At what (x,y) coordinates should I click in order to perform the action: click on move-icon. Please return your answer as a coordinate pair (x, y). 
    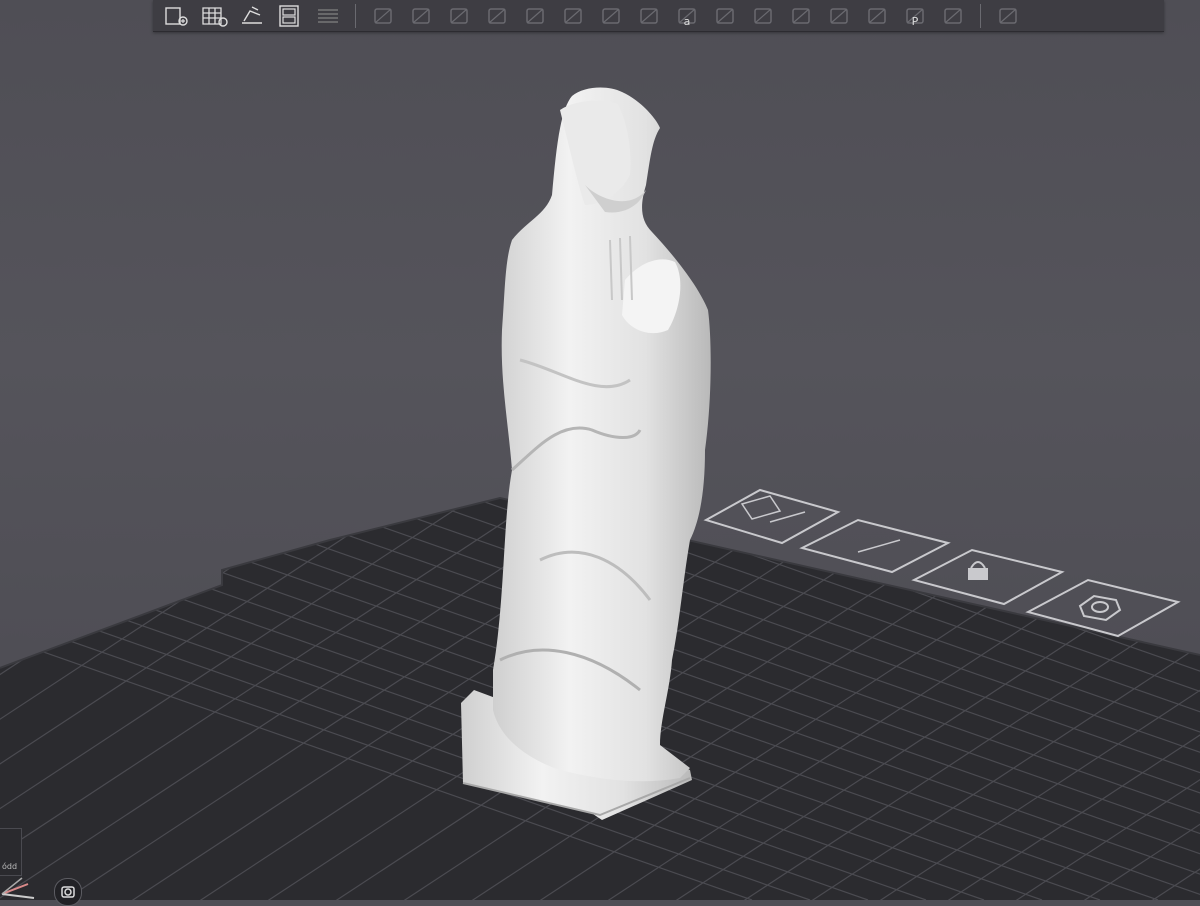
    Looking at the image, I should click on (421, 15).